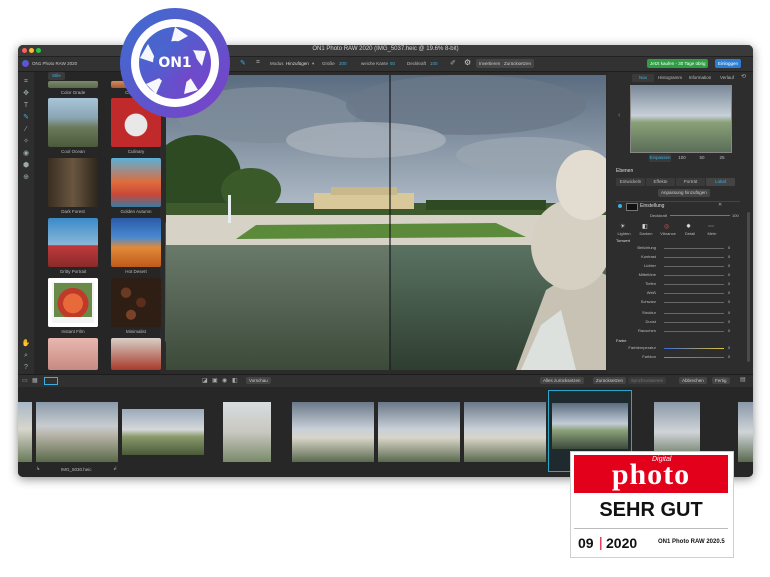  I want to click on styles-tab: Stile, so click(56, 76).